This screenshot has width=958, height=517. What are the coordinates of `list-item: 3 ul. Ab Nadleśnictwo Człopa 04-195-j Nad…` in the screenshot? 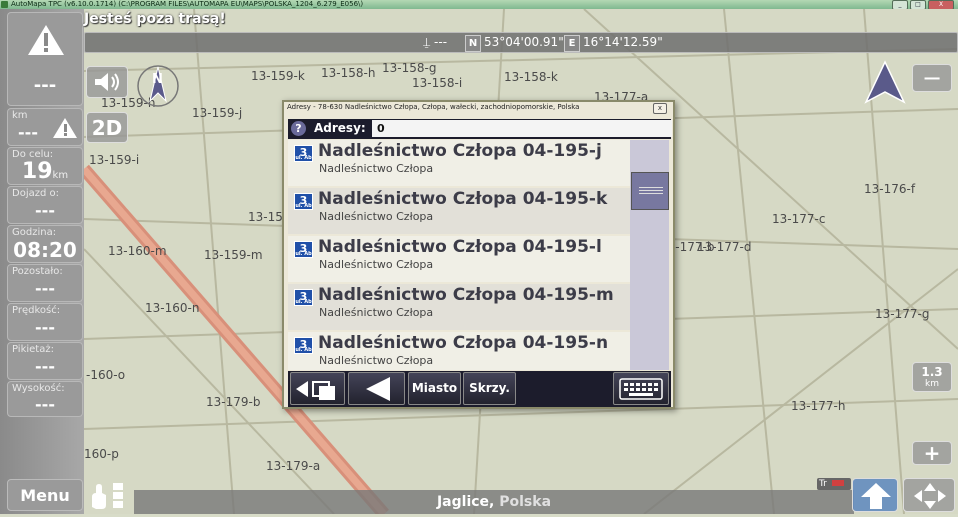 It's located at (459, 163).